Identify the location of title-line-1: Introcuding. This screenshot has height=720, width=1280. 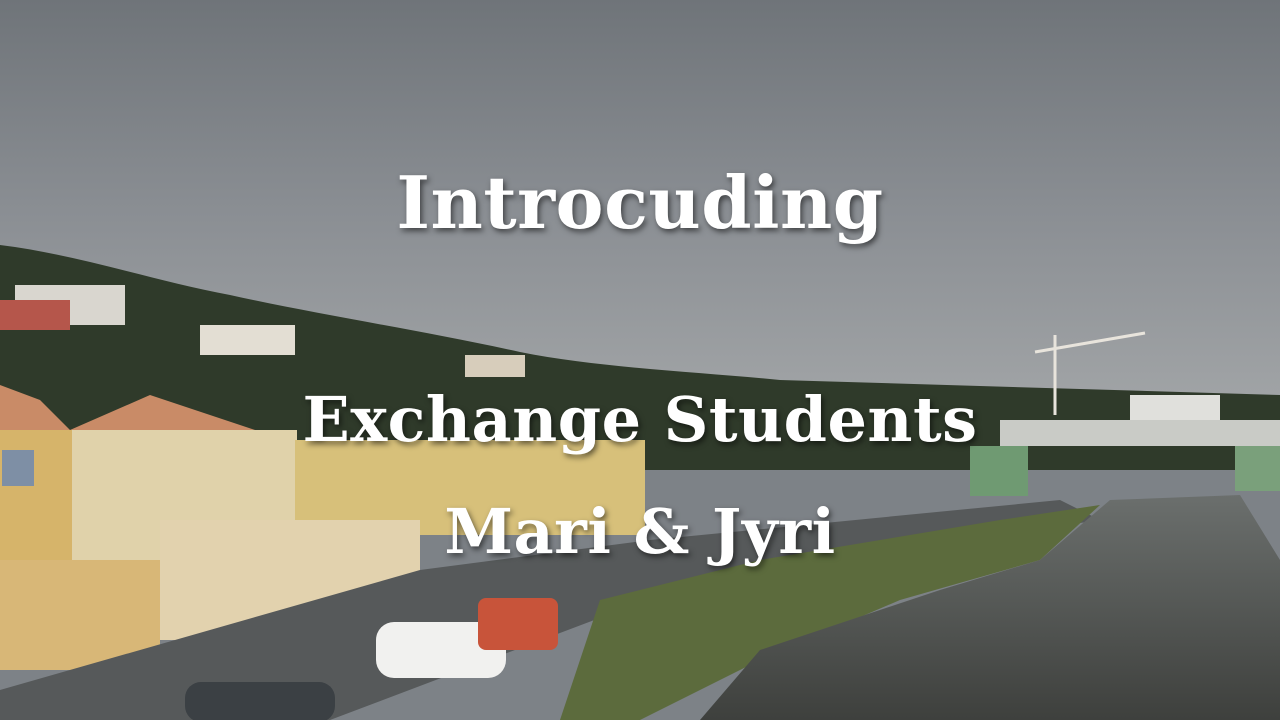
(640, 202).